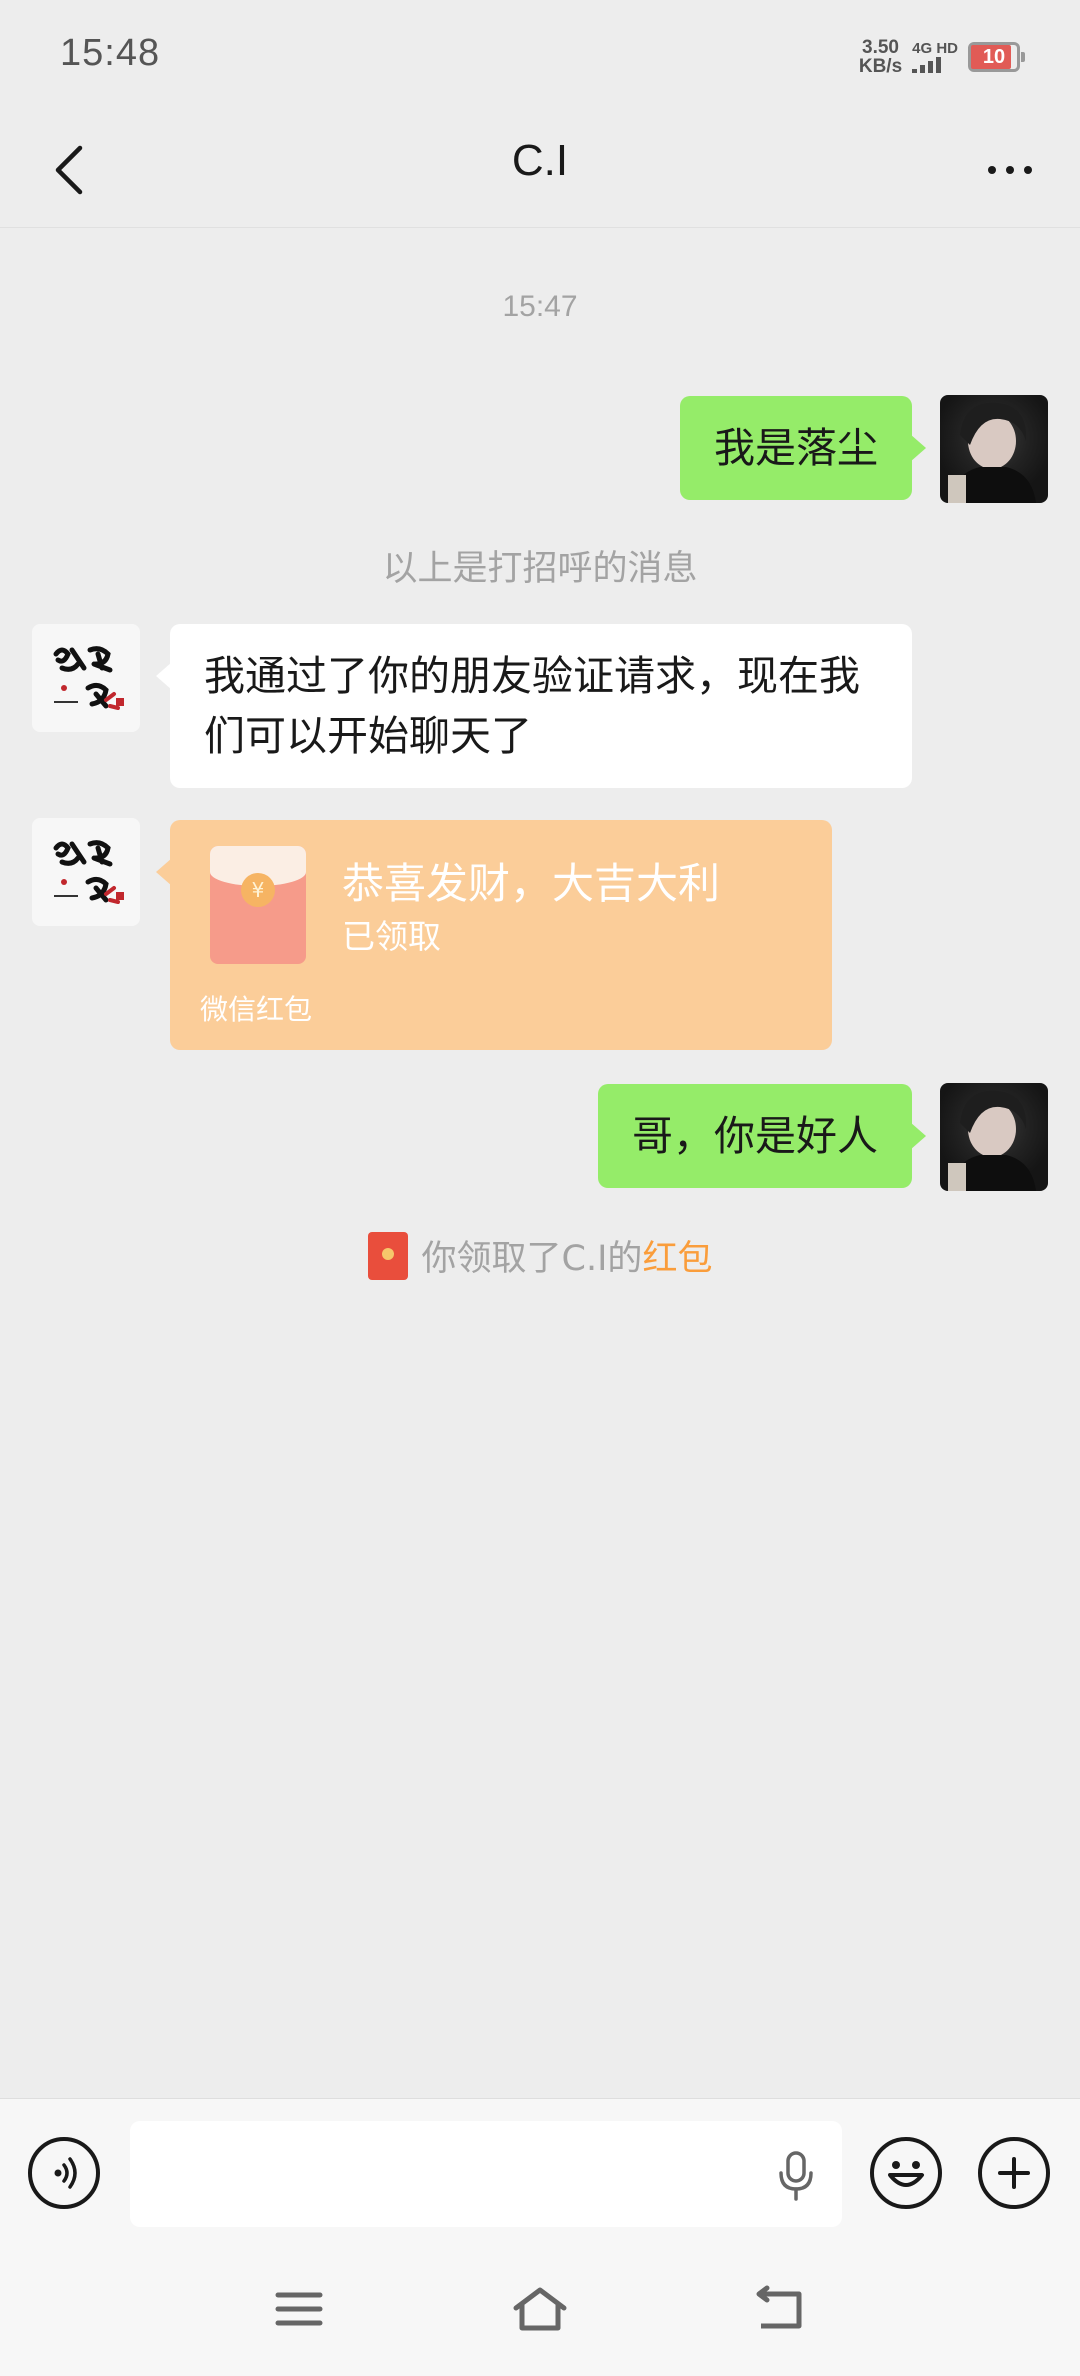 This screenshot has height=2376, width=1080. I want to click on back-nav-button, so click(780, 2309).